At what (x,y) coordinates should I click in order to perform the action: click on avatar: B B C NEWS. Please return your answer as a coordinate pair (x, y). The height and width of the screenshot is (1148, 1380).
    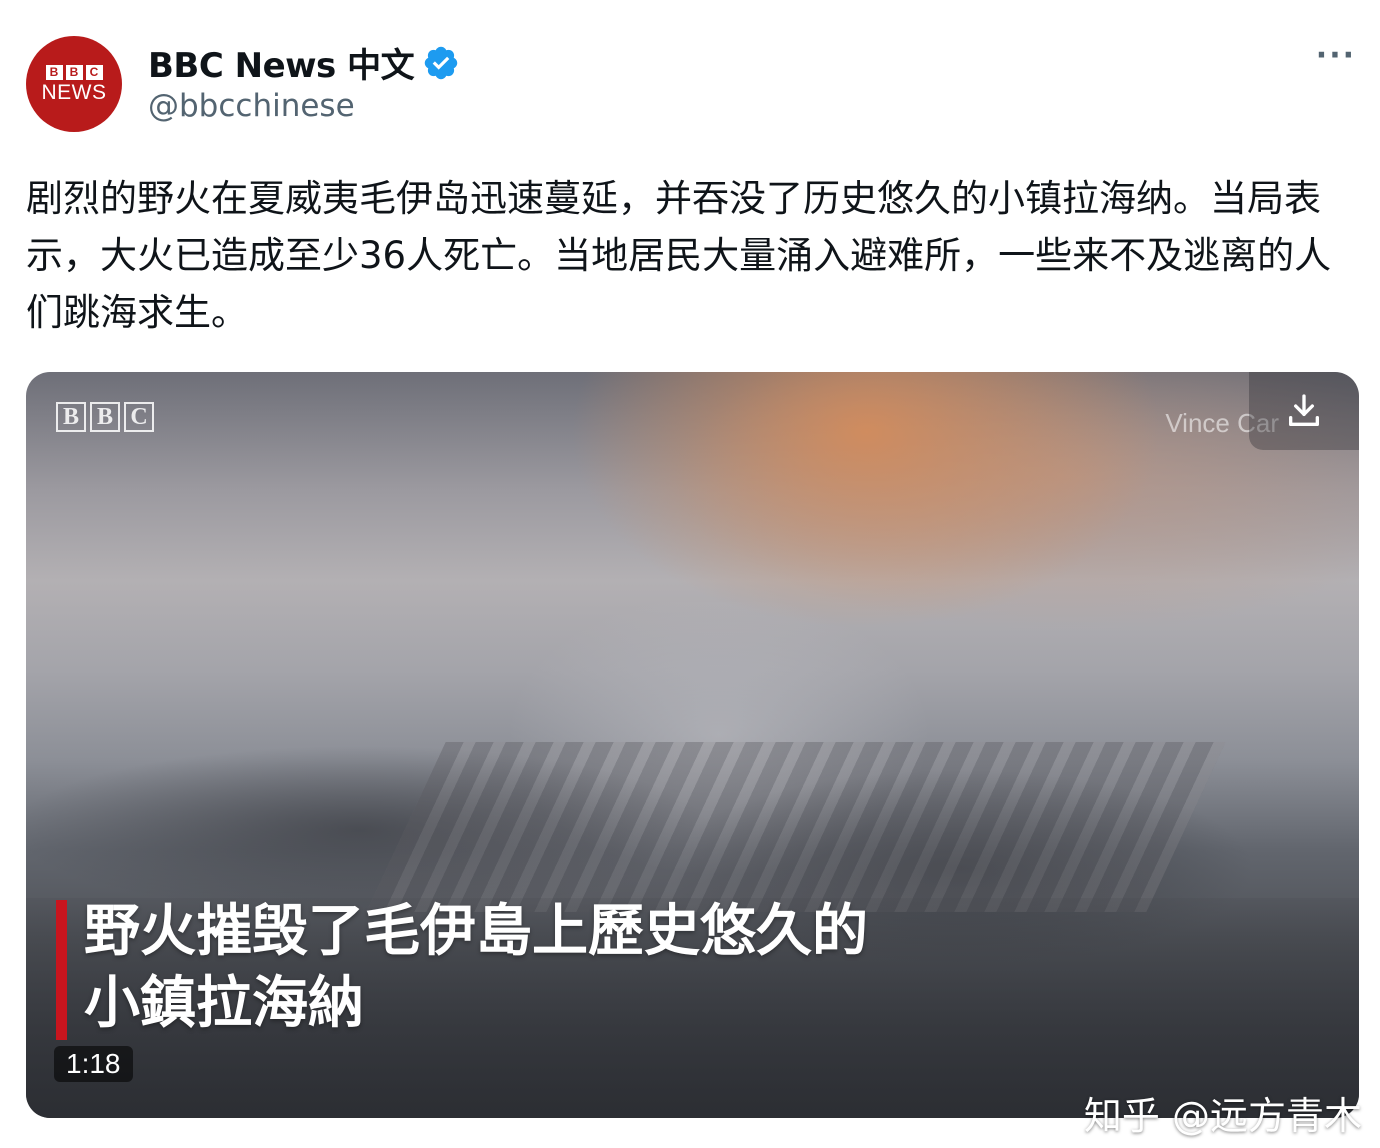
    Looking at the image, I should click on (74, 84).